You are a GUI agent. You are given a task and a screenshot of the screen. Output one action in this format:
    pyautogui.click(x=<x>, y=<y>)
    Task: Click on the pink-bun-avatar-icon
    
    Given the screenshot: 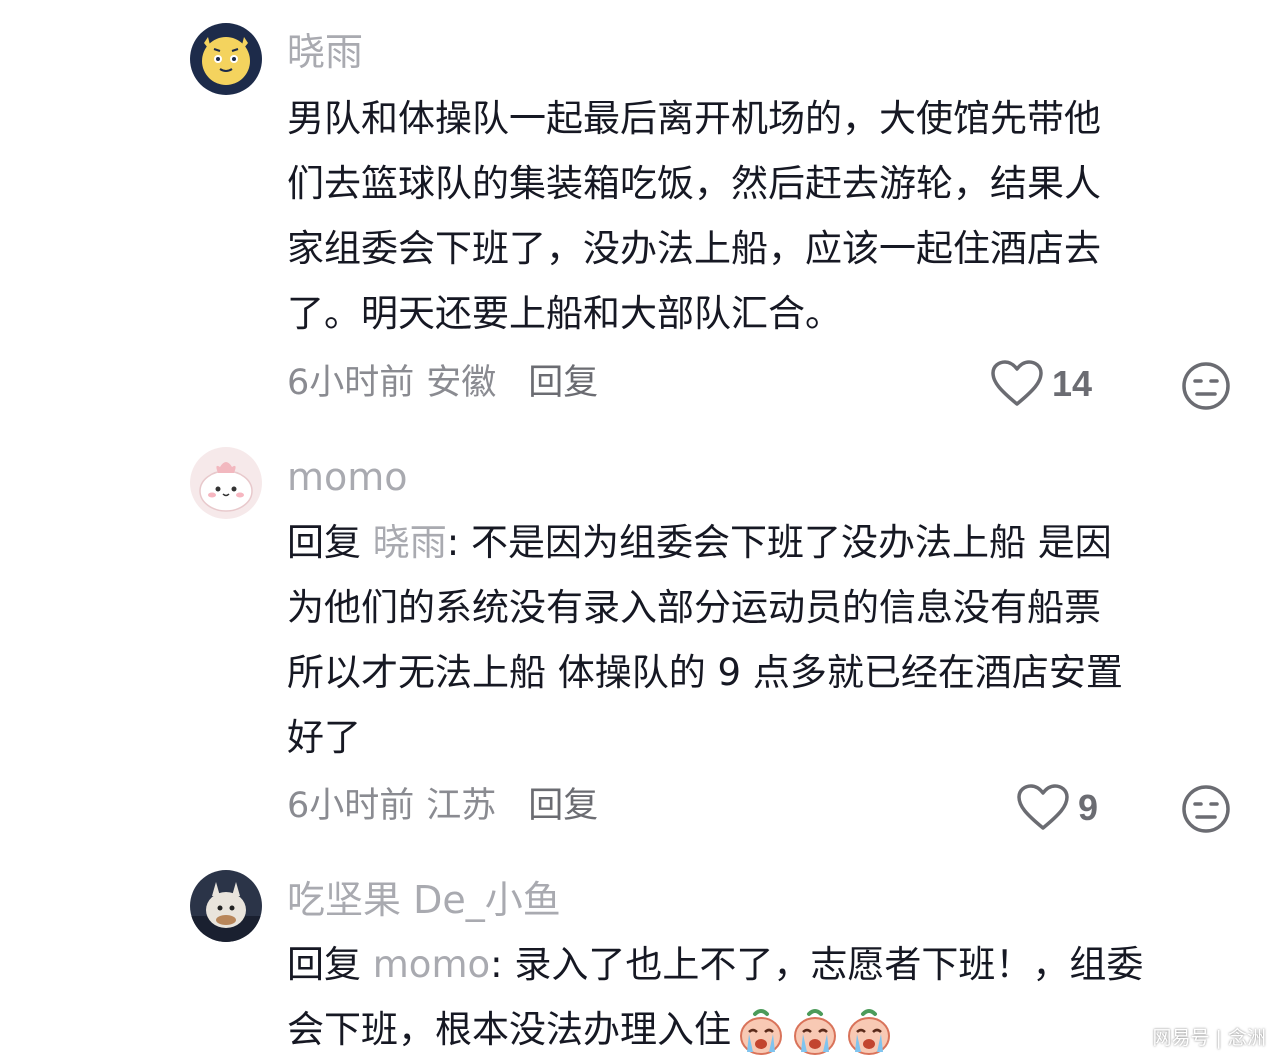 What is the action you would take?
    pyautogui.click(x=226, y=483)
    